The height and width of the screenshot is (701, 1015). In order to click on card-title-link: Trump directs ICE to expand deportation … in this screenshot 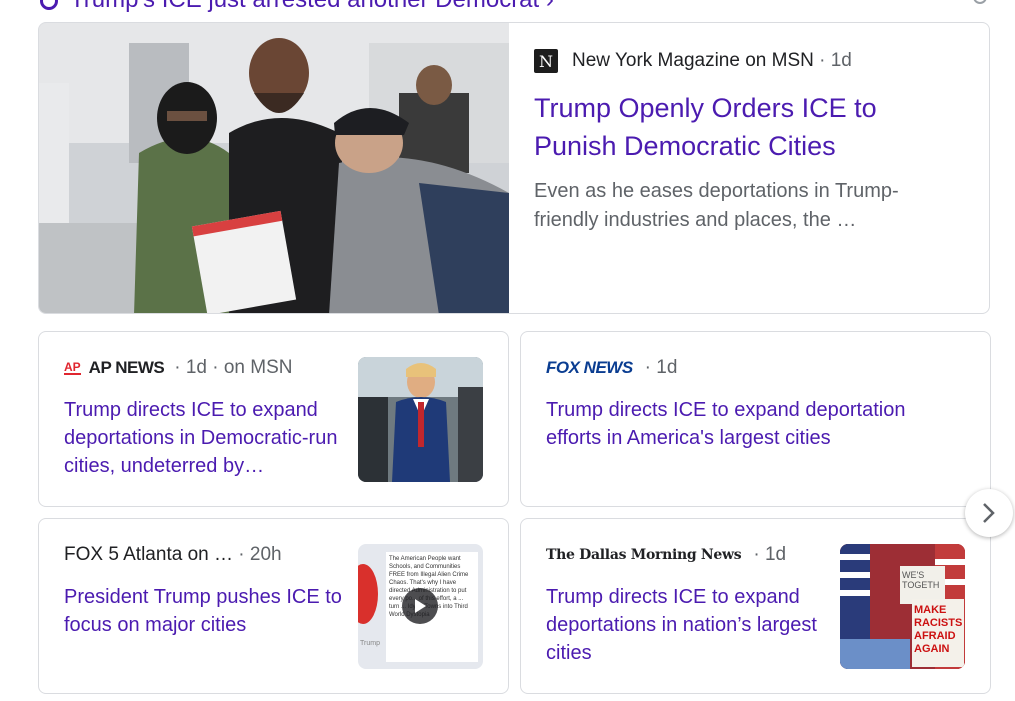, I will do `click(756, 424)`.